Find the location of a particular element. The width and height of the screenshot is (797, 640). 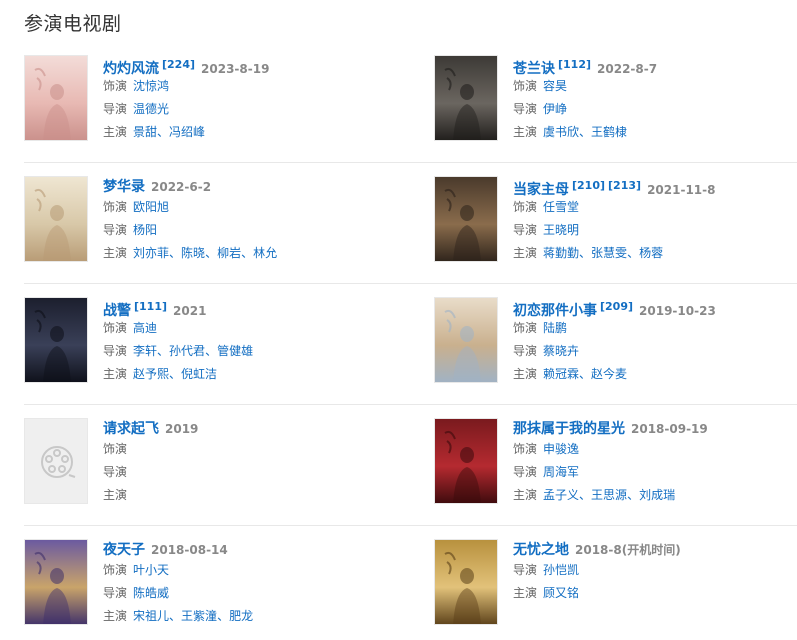

drama-title-link: 夜天子 is located at coordinates (124, 550).